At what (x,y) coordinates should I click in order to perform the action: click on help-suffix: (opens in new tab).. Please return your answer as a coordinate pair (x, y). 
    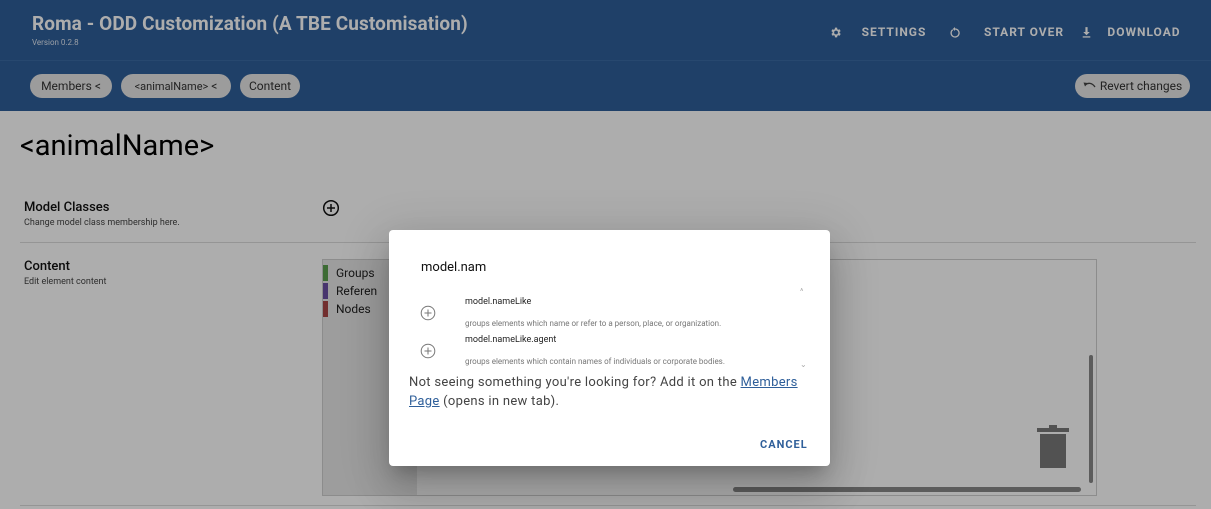
    Looking at the image, I should click on (501, 401).